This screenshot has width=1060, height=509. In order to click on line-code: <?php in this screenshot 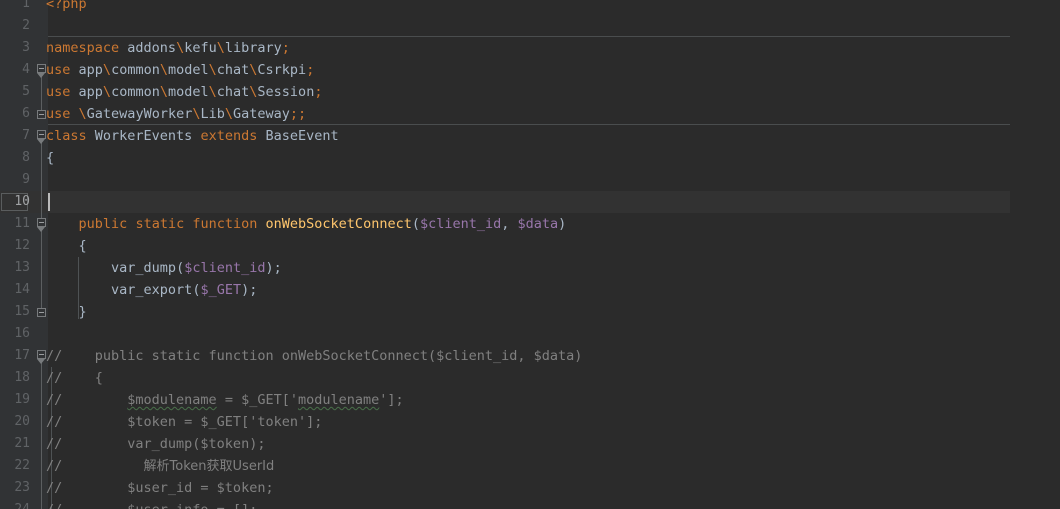, I will do `click(66, 7)`.